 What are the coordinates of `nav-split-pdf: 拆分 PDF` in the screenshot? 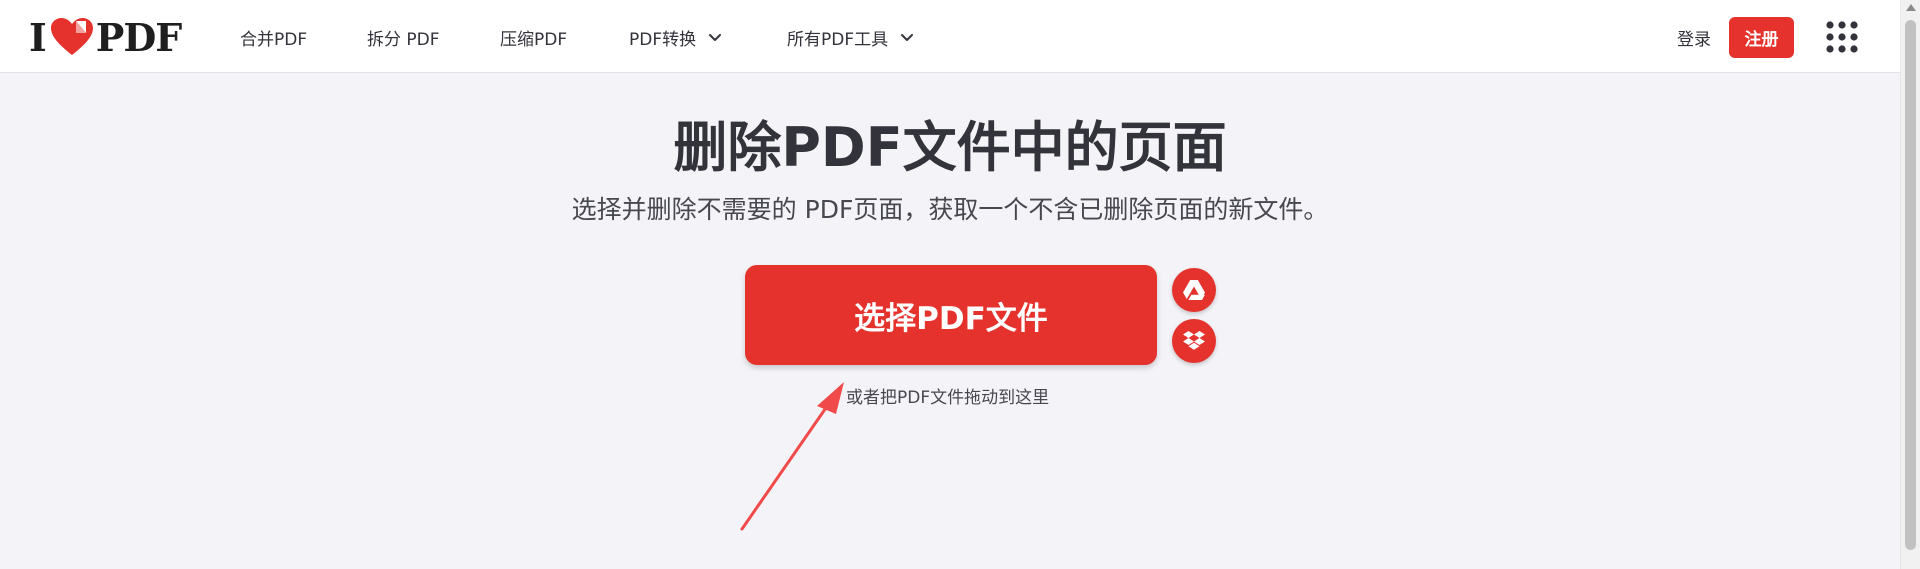 It's located at (403, 37).